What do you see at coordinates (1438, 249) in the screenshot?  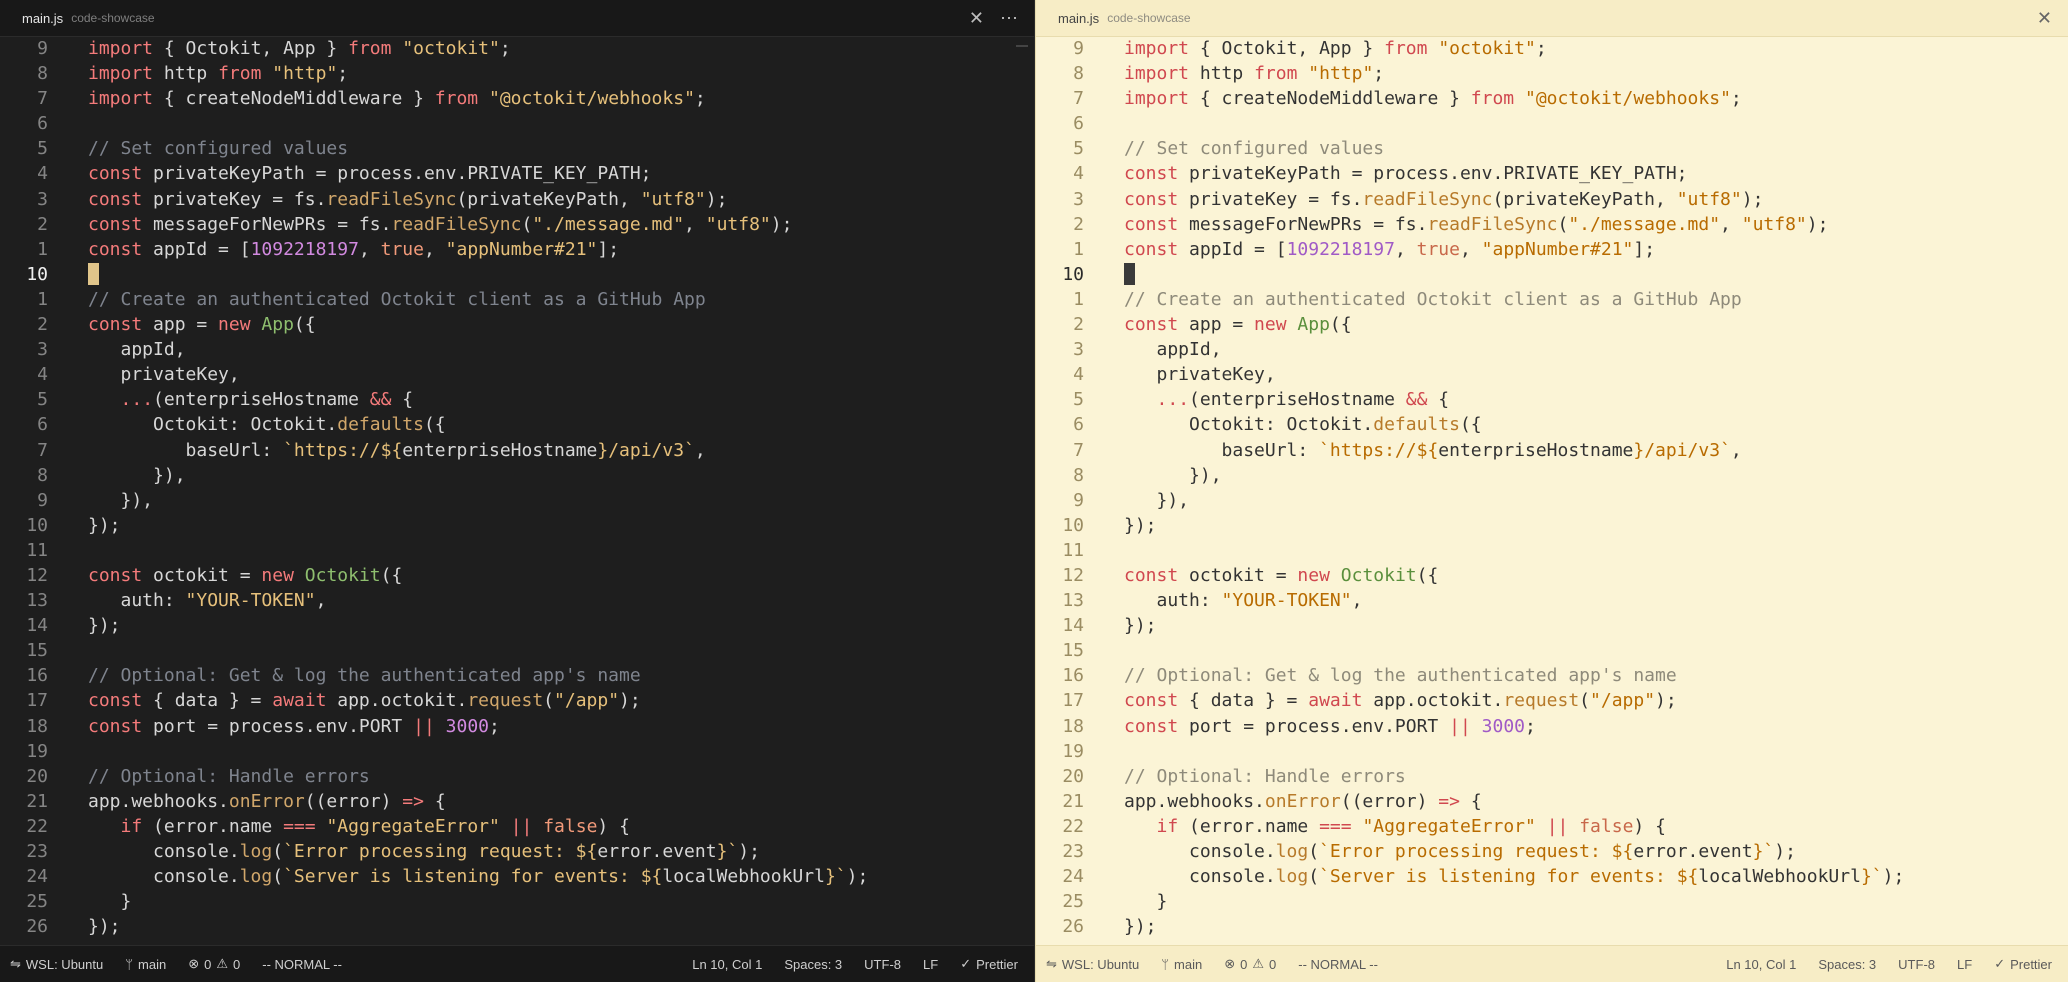 I see `code-token: true` at bounding box center [1438, 249].